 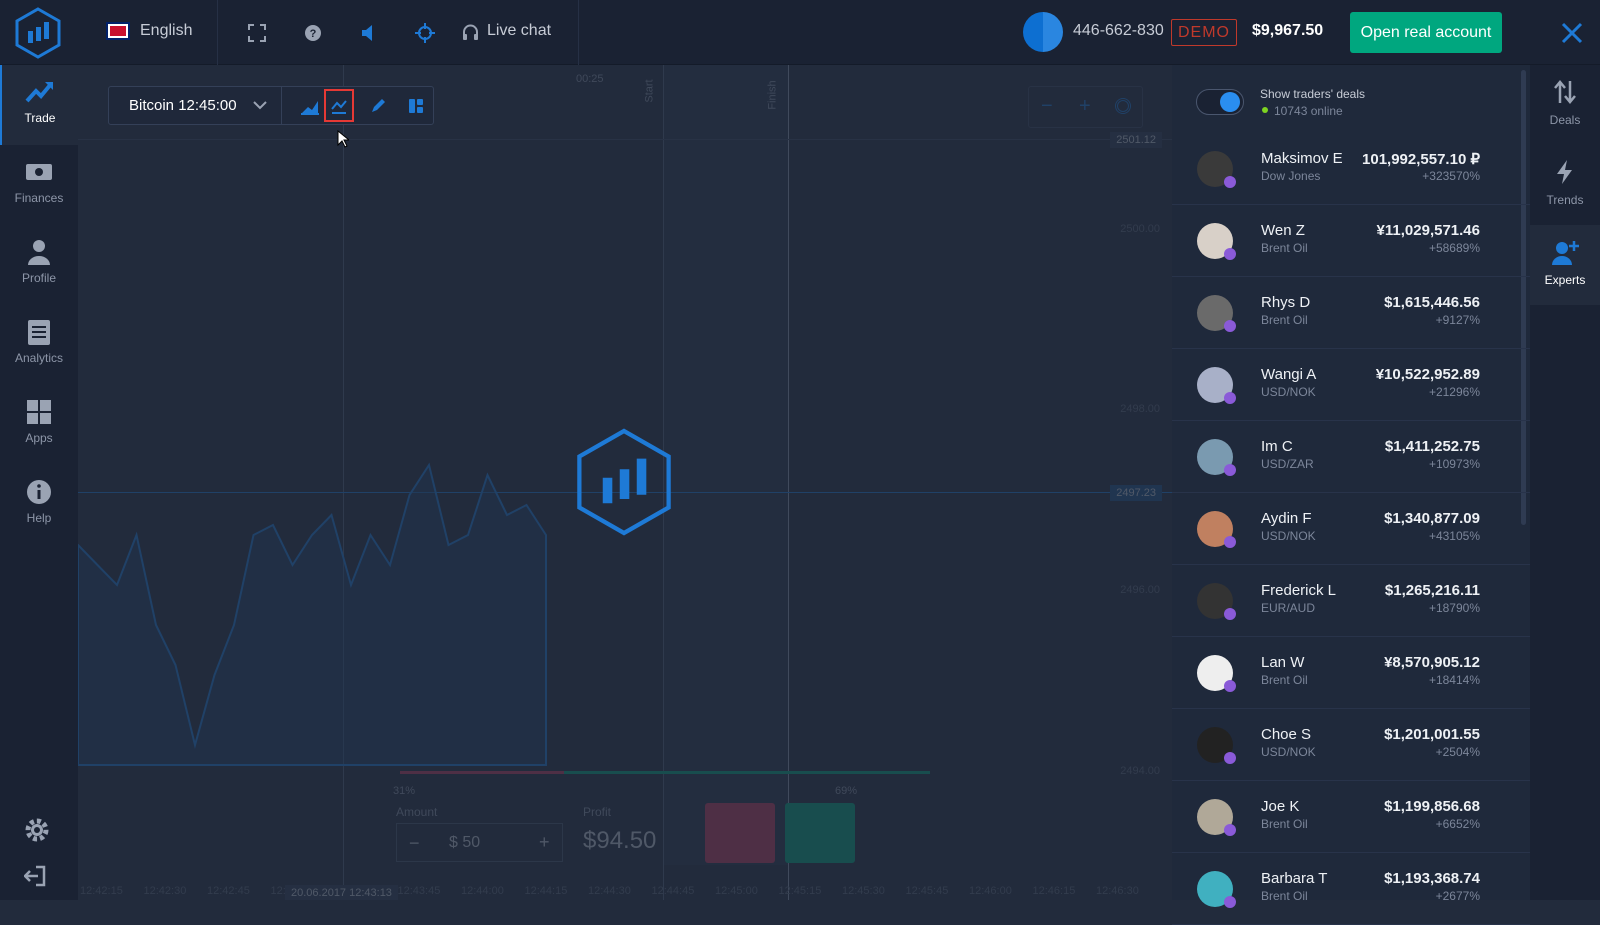 What do you see at coordinates (1289, 374) in the screenshot?
I see `expert-name: Wangi A` at bounding box center [1289, 374].